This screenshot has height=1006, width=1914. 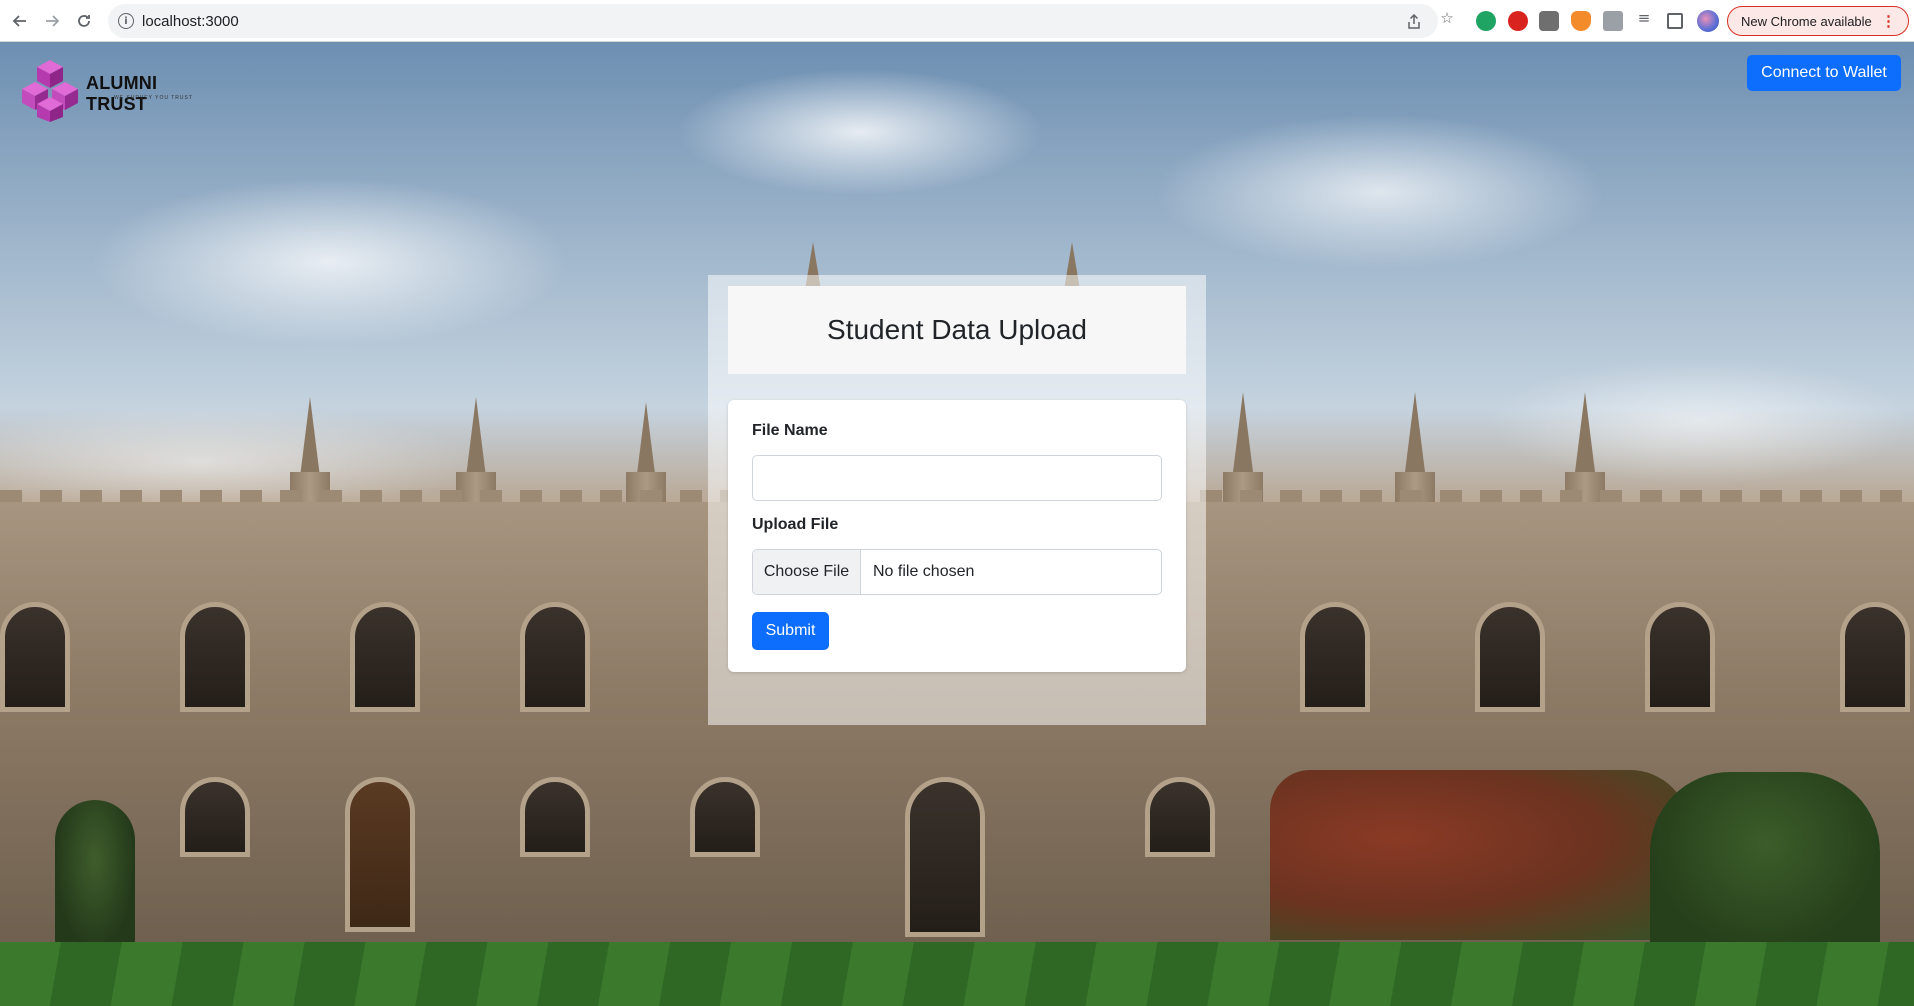 What do you see at coordinates (790, 430) in the screenshot?
I see `file-name-label: File Name` at bounding box center [790, 430].